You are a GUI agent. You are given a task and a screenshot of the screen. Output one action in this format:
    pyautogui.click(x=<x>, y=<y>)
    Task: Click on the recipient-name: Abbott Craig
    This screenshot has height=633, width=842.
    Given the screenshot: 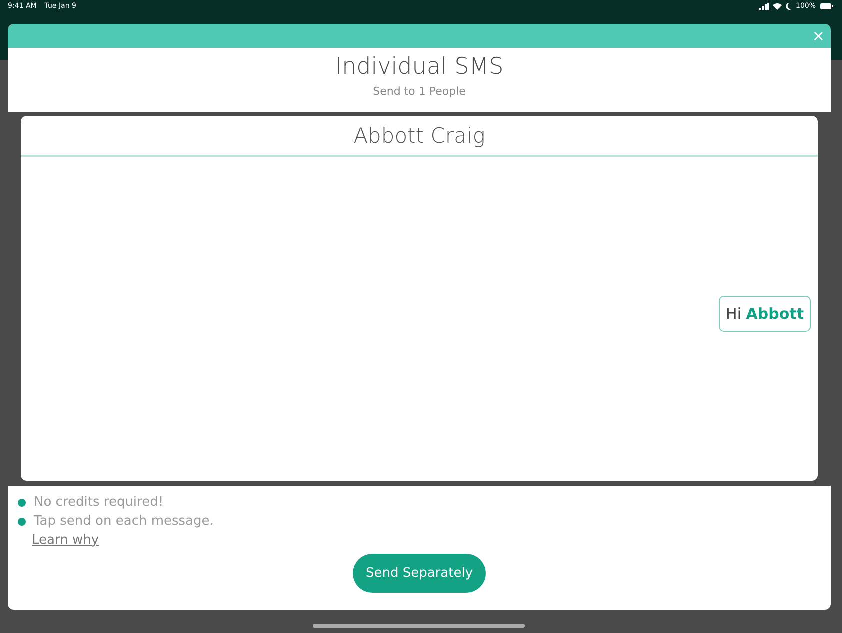 What is the action you would take?
    pyautogui.click(x=419, y=136)
    